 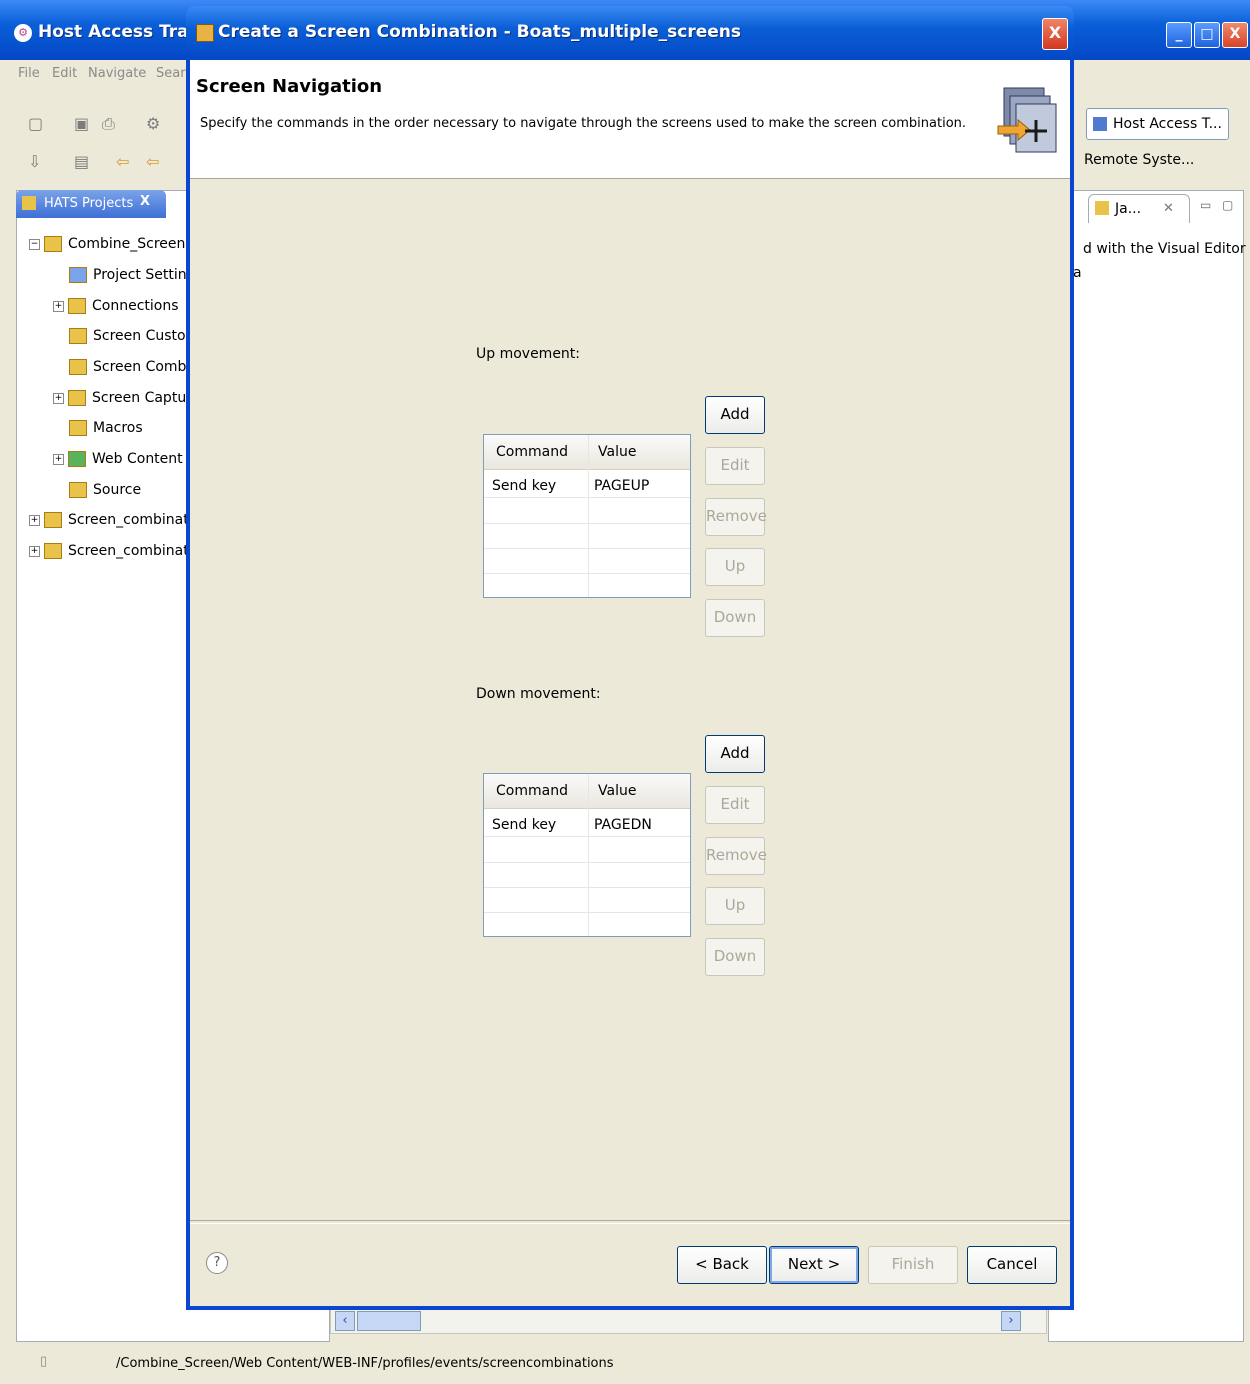 What do you see at coordinates (64, 73) in the screenshot?
I see `menu-edit: Edit` at bounding box center [64, 73].